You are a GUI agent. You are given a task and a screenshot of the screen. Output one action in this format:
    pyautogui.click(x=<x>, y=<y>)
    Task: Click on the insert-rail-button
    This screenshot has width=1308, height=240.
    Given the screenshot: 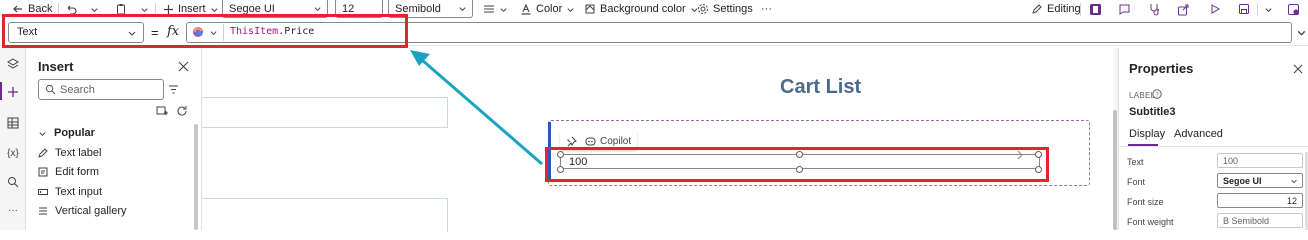 What is the action you would take?
    pyautogui.click(x=13, y=92)
    